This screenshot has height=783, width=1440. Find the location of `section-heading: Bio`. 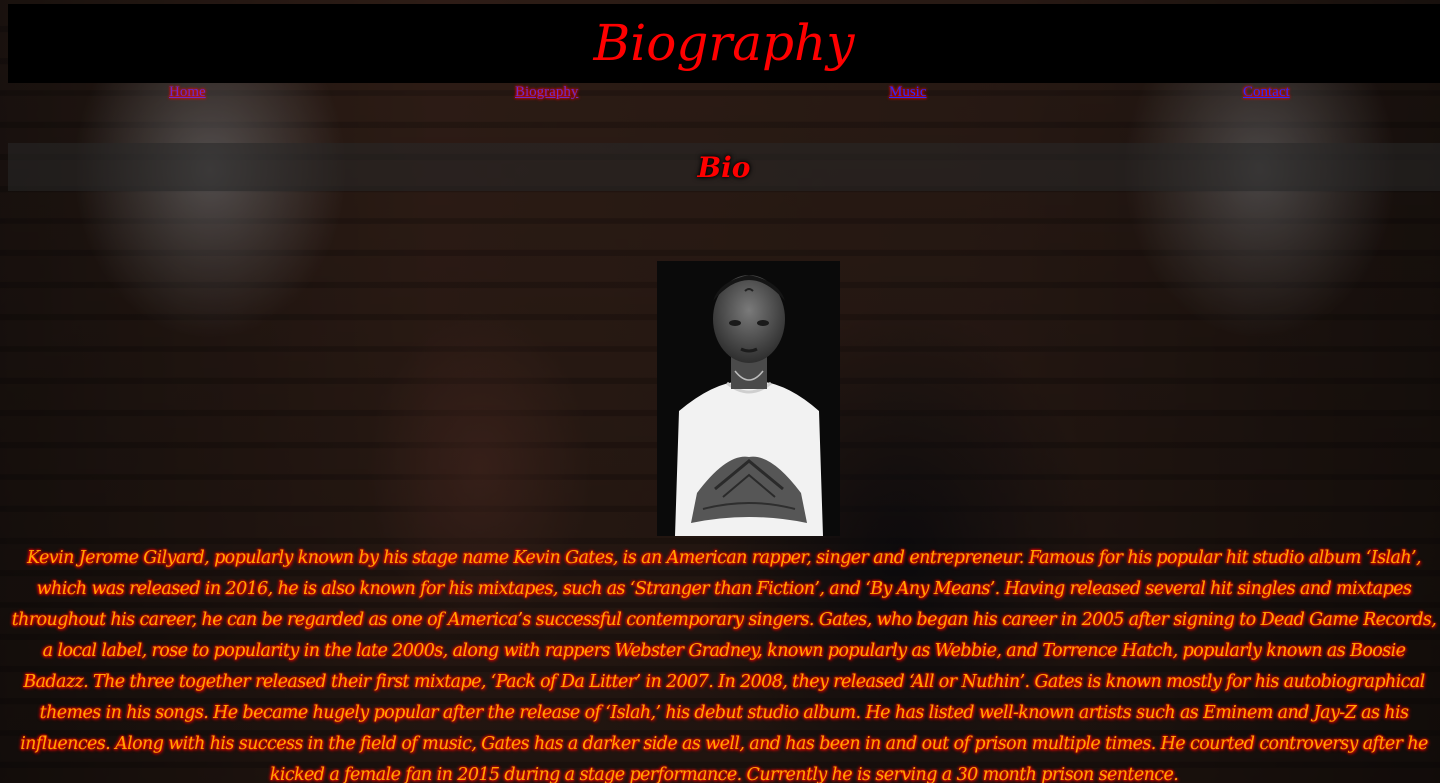

section-heading: Bio is located at coordinates (724, 167).